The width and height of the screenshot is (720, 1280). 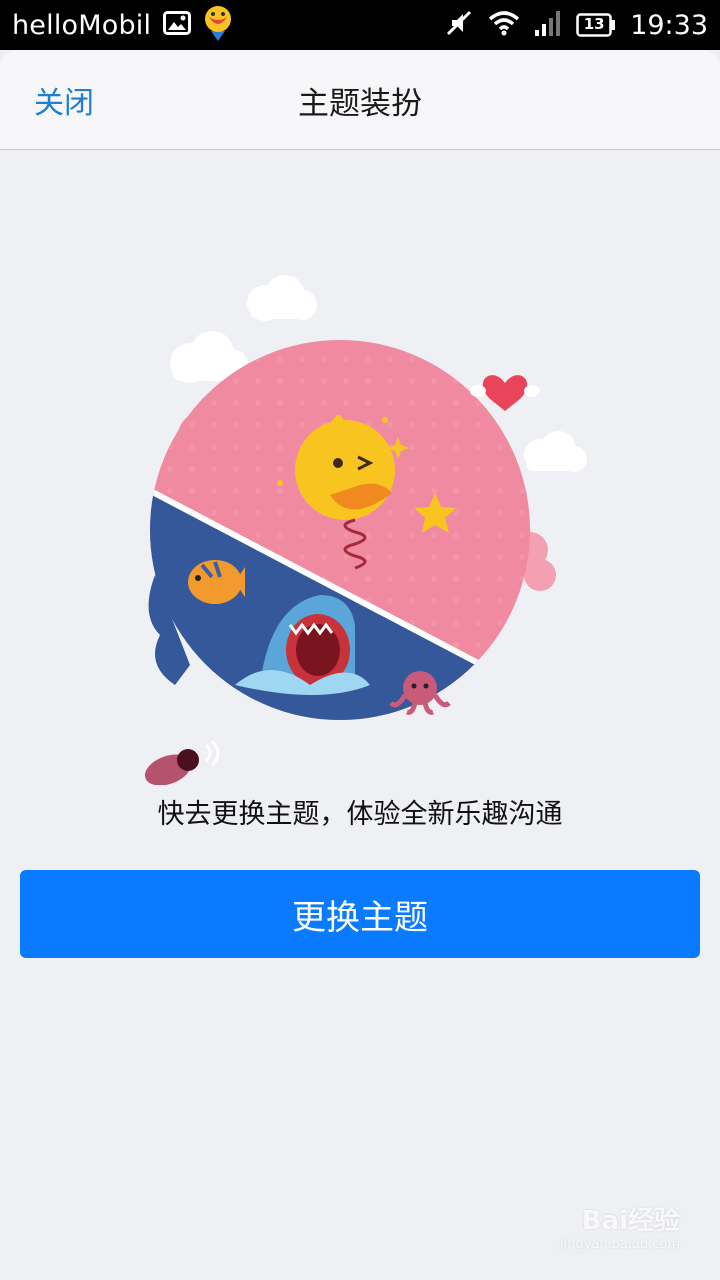 I want to click on page-title: 主题装扮, so click(x=360, y=104).